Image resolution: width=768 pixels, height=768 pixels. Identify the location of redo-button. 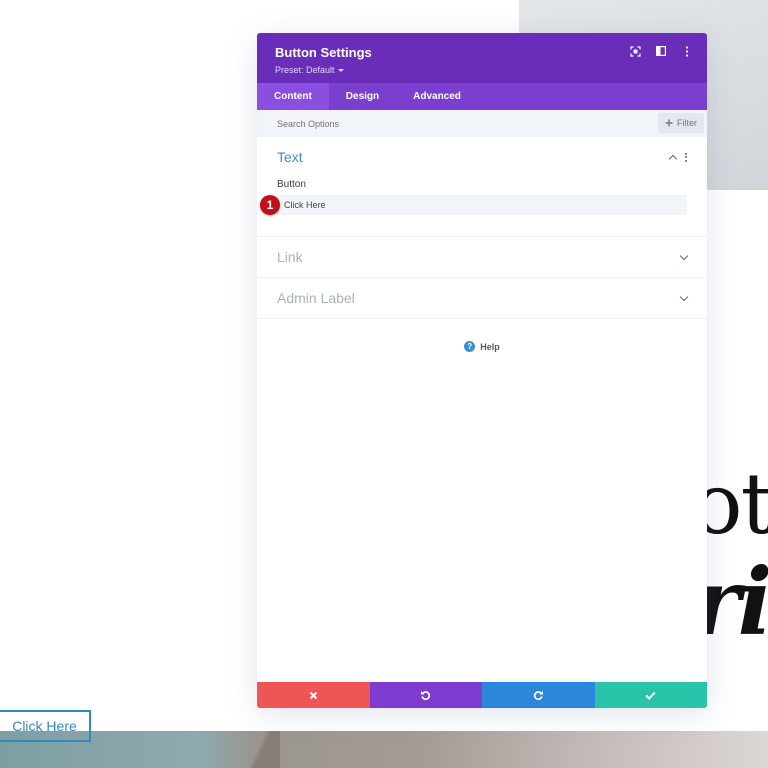
(538, 695).